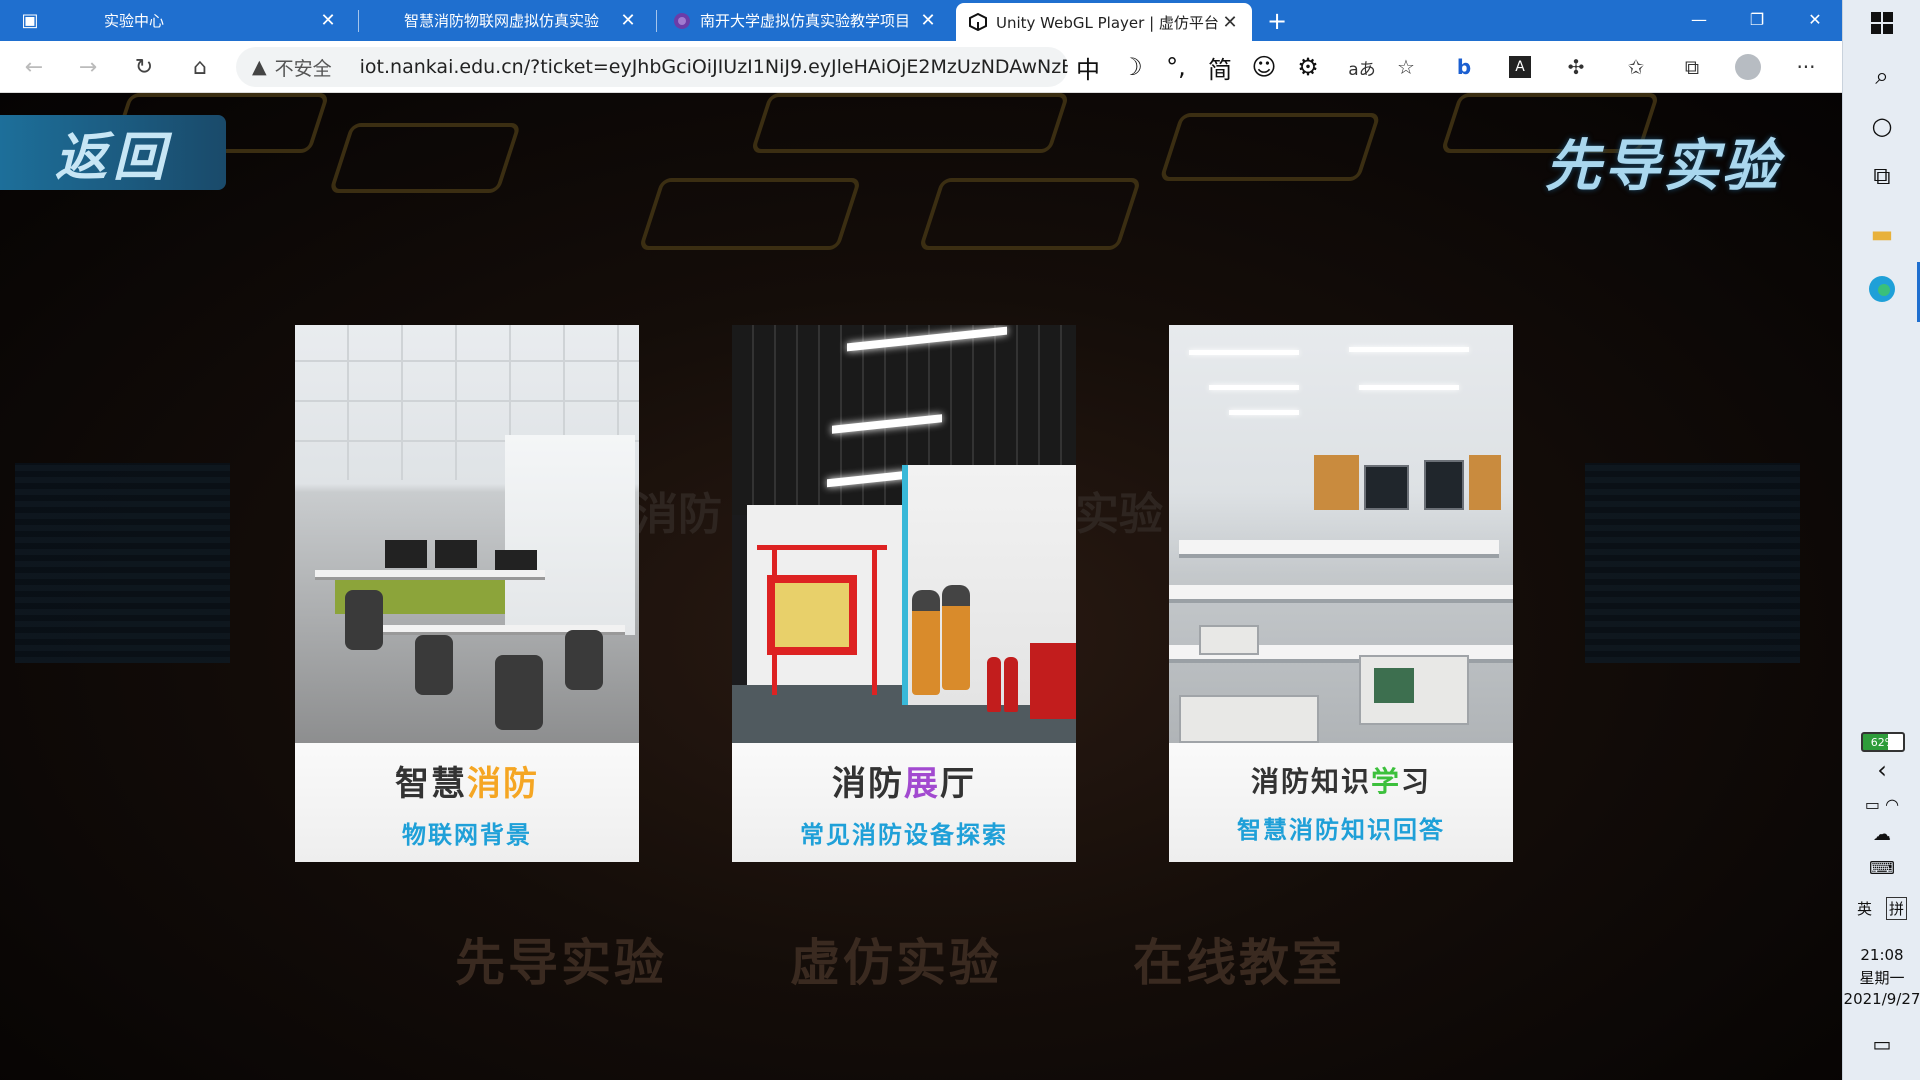 The image size is (1920, 1080). What do you see at coordinates (1198, 67) in the screenshot?
I see `ime-toolbar: 中 ☽ °, 简 ☺ ⚙` at bounding box center [1198, 67].